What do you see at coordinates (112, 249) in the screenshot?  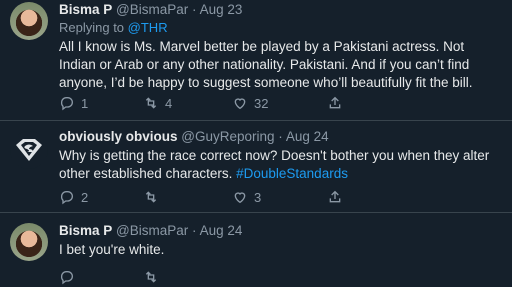 I see `tweet-text: I bet you're white.` at bounding box center [112, 249].